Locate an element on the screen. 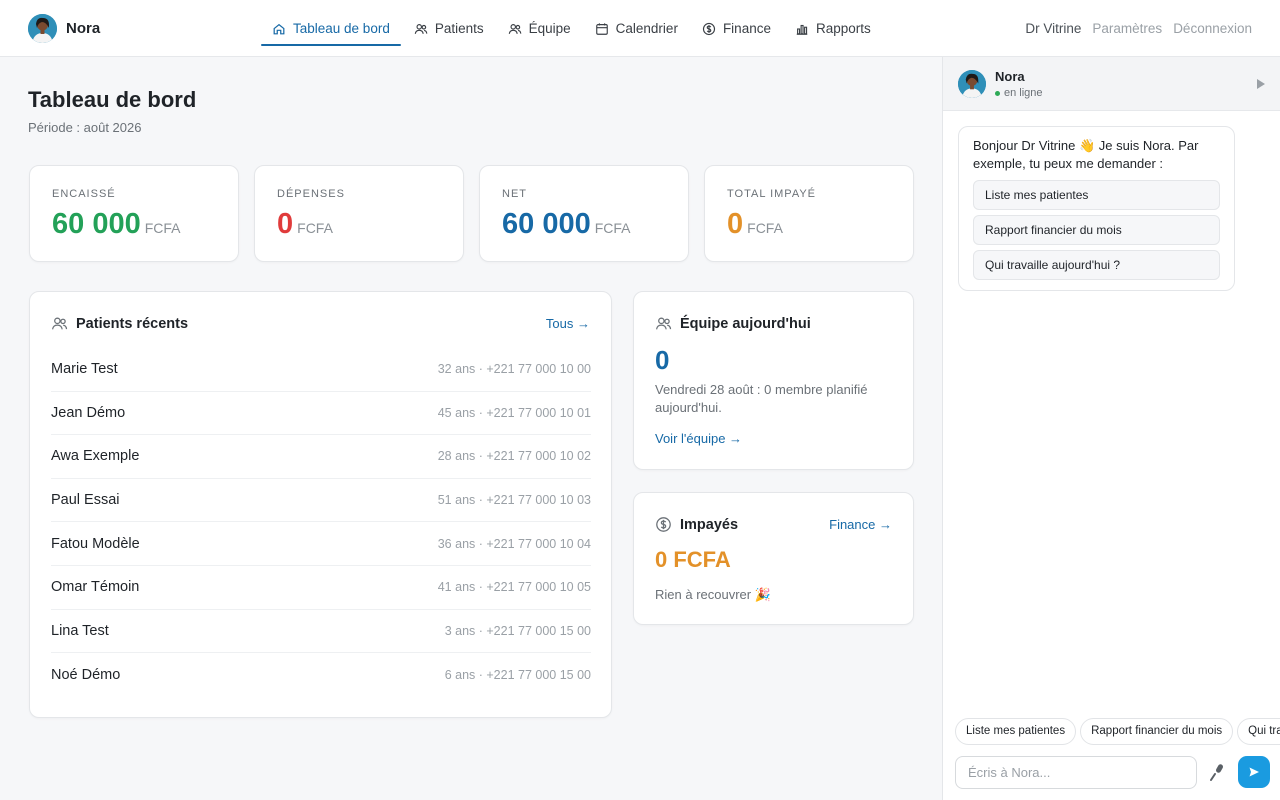 The height and width of the screenshot is (800, 1280). bar-chart-icon is located at coordinates (802, 29).